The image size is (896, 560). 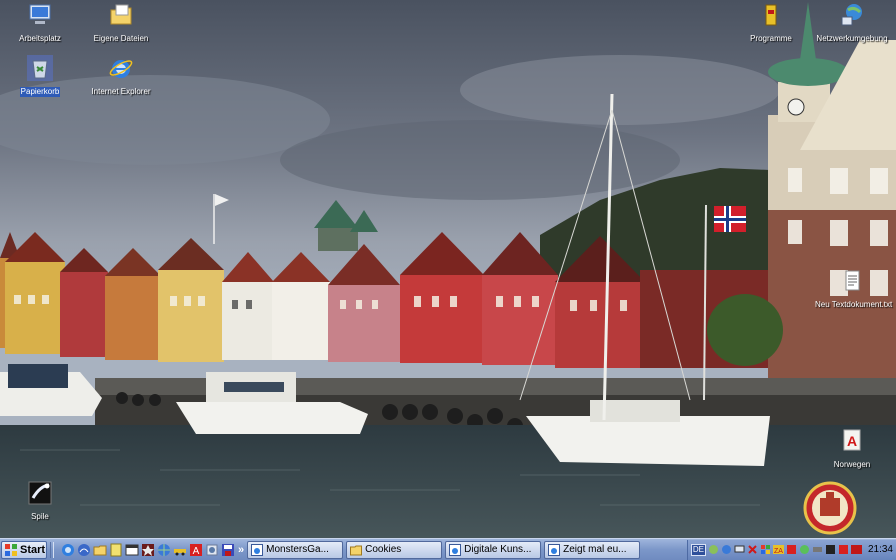 What do you see at coordinates (40, 92) in the screenshot?
I see `desktop-icon-label: Papierkorb` at bounding box center [40, 92].